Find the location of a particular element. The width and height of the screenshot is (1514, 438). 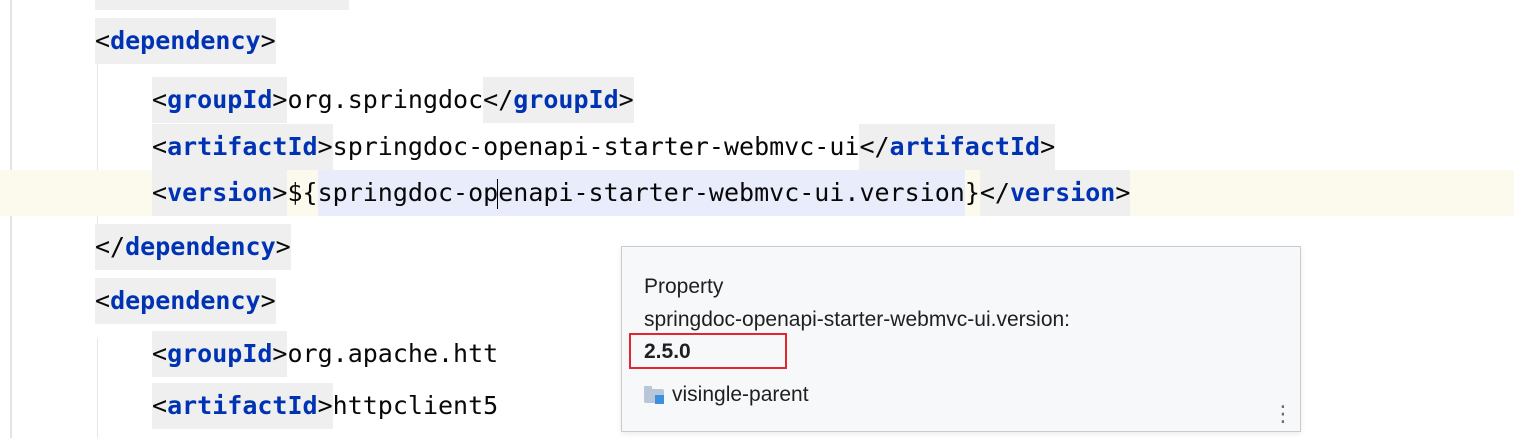

vertical-ellipsis-icon: ⋮ is located at coordinates (1283, 414).